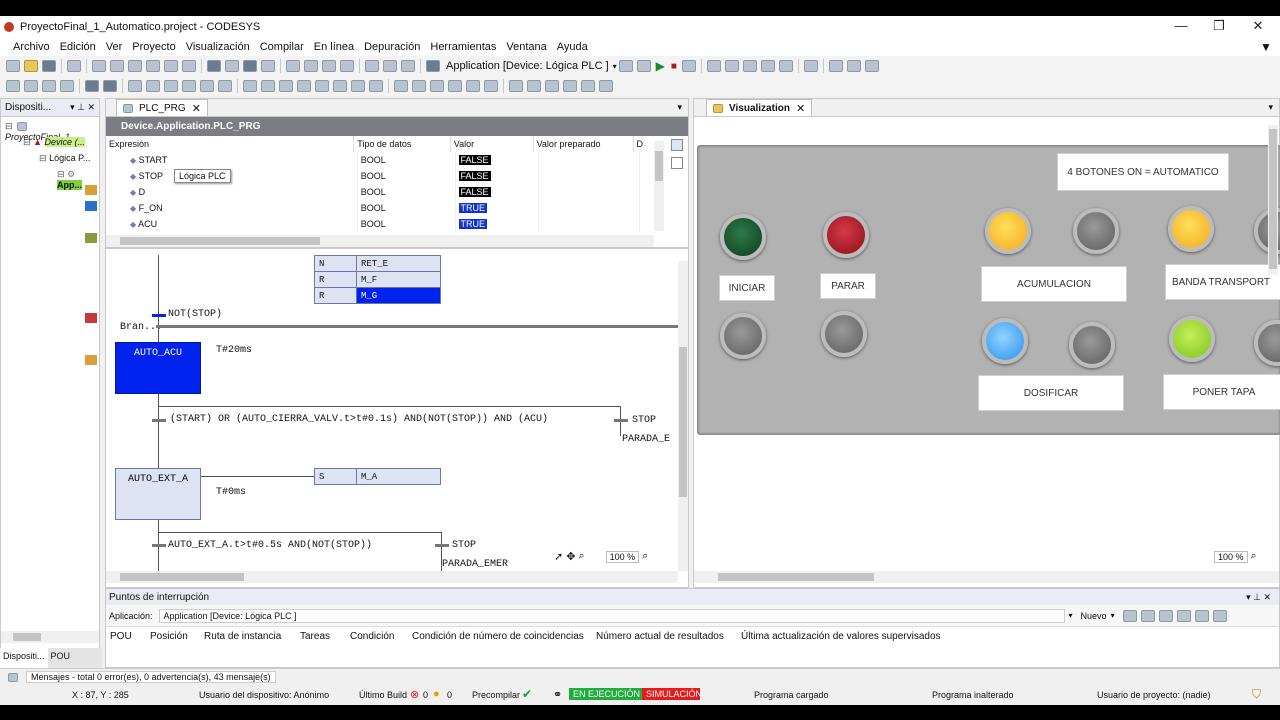  Describe the element at coordinates (491, 86) in the screenshot. I see `layout-icon` at that location.